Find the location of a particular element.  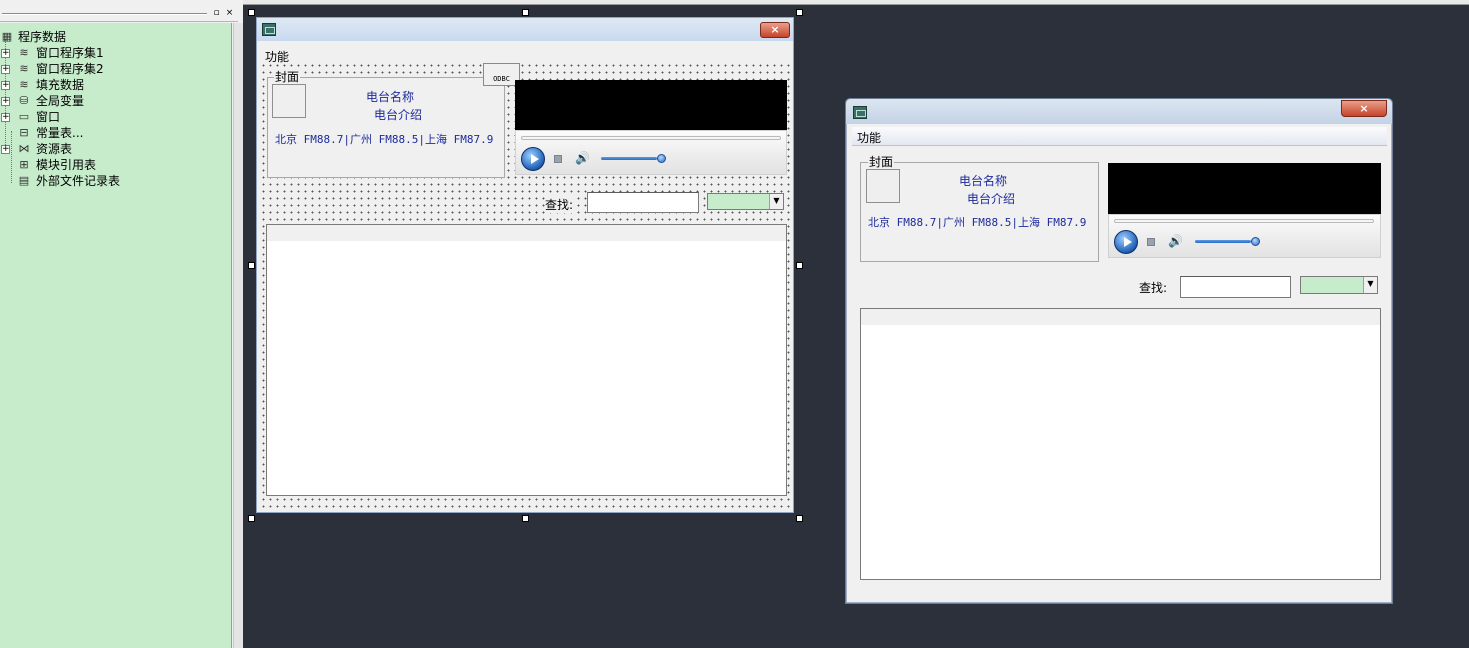

grid-icon: ▦ is located at coordinates (7, 36).